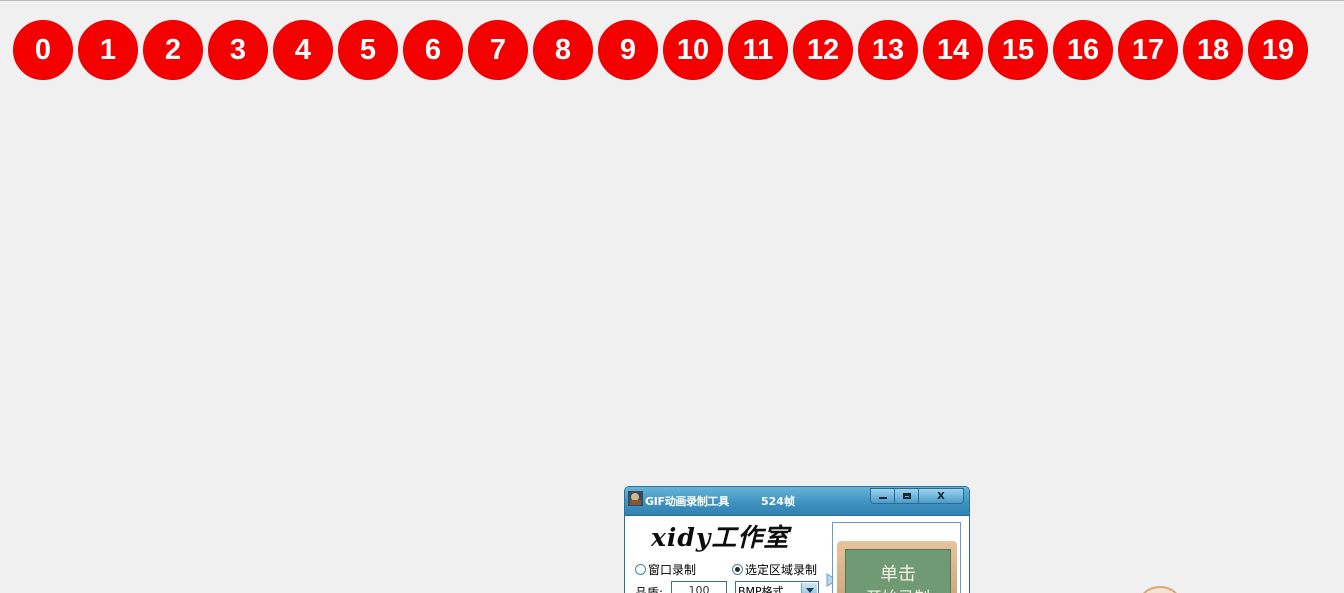  Describe the element at coordinates (498, 50) in the screenshot. I see `number-circle: 7` at that location.